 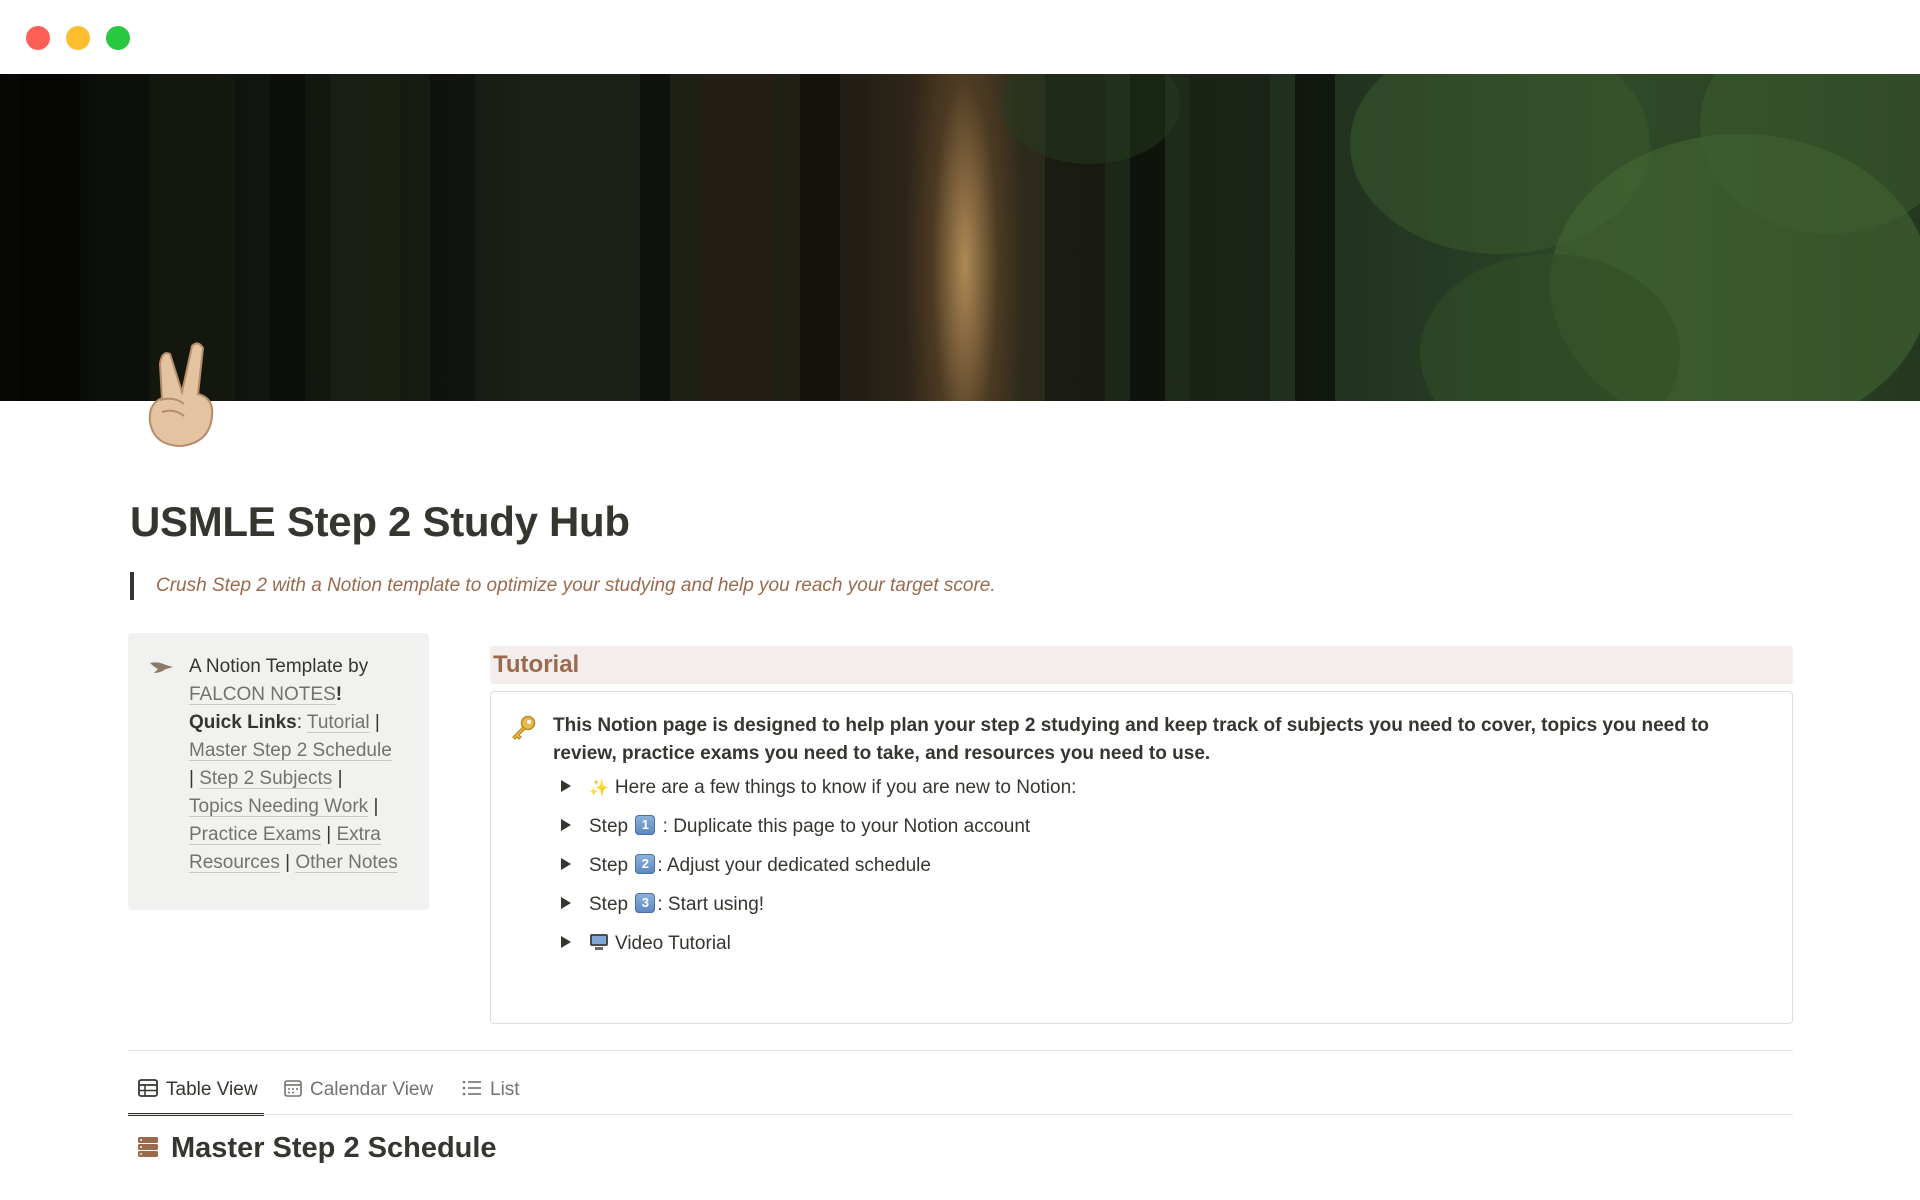 What do you see at coordinates (279, 666) in the screenshot?
I see `template-intro-text: A Notion Template by` at bounding box center [279, 666].